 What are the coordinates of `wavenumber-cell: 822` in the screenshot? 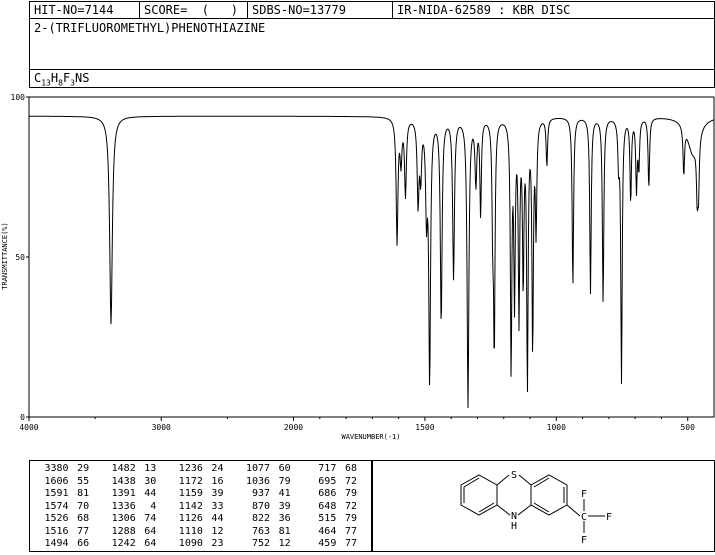 It's located at (261, 518).